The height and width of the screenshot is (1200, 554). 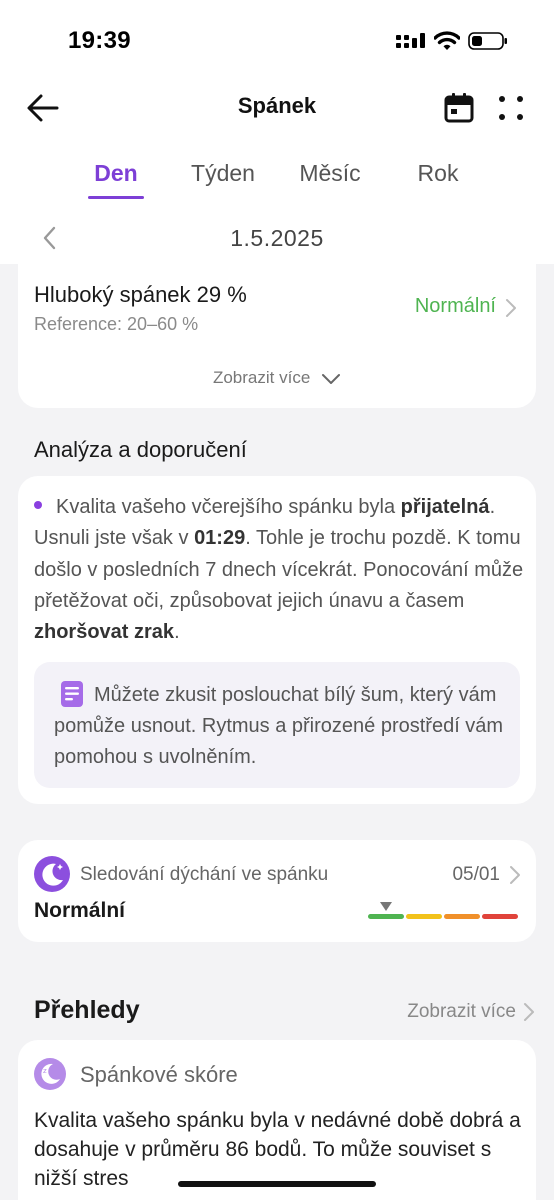 What do you see at coordinates (140, 449) in the screenshot?
I see `analysis-section-title: Analýza a doporučení` at bounding box center [140, 449].